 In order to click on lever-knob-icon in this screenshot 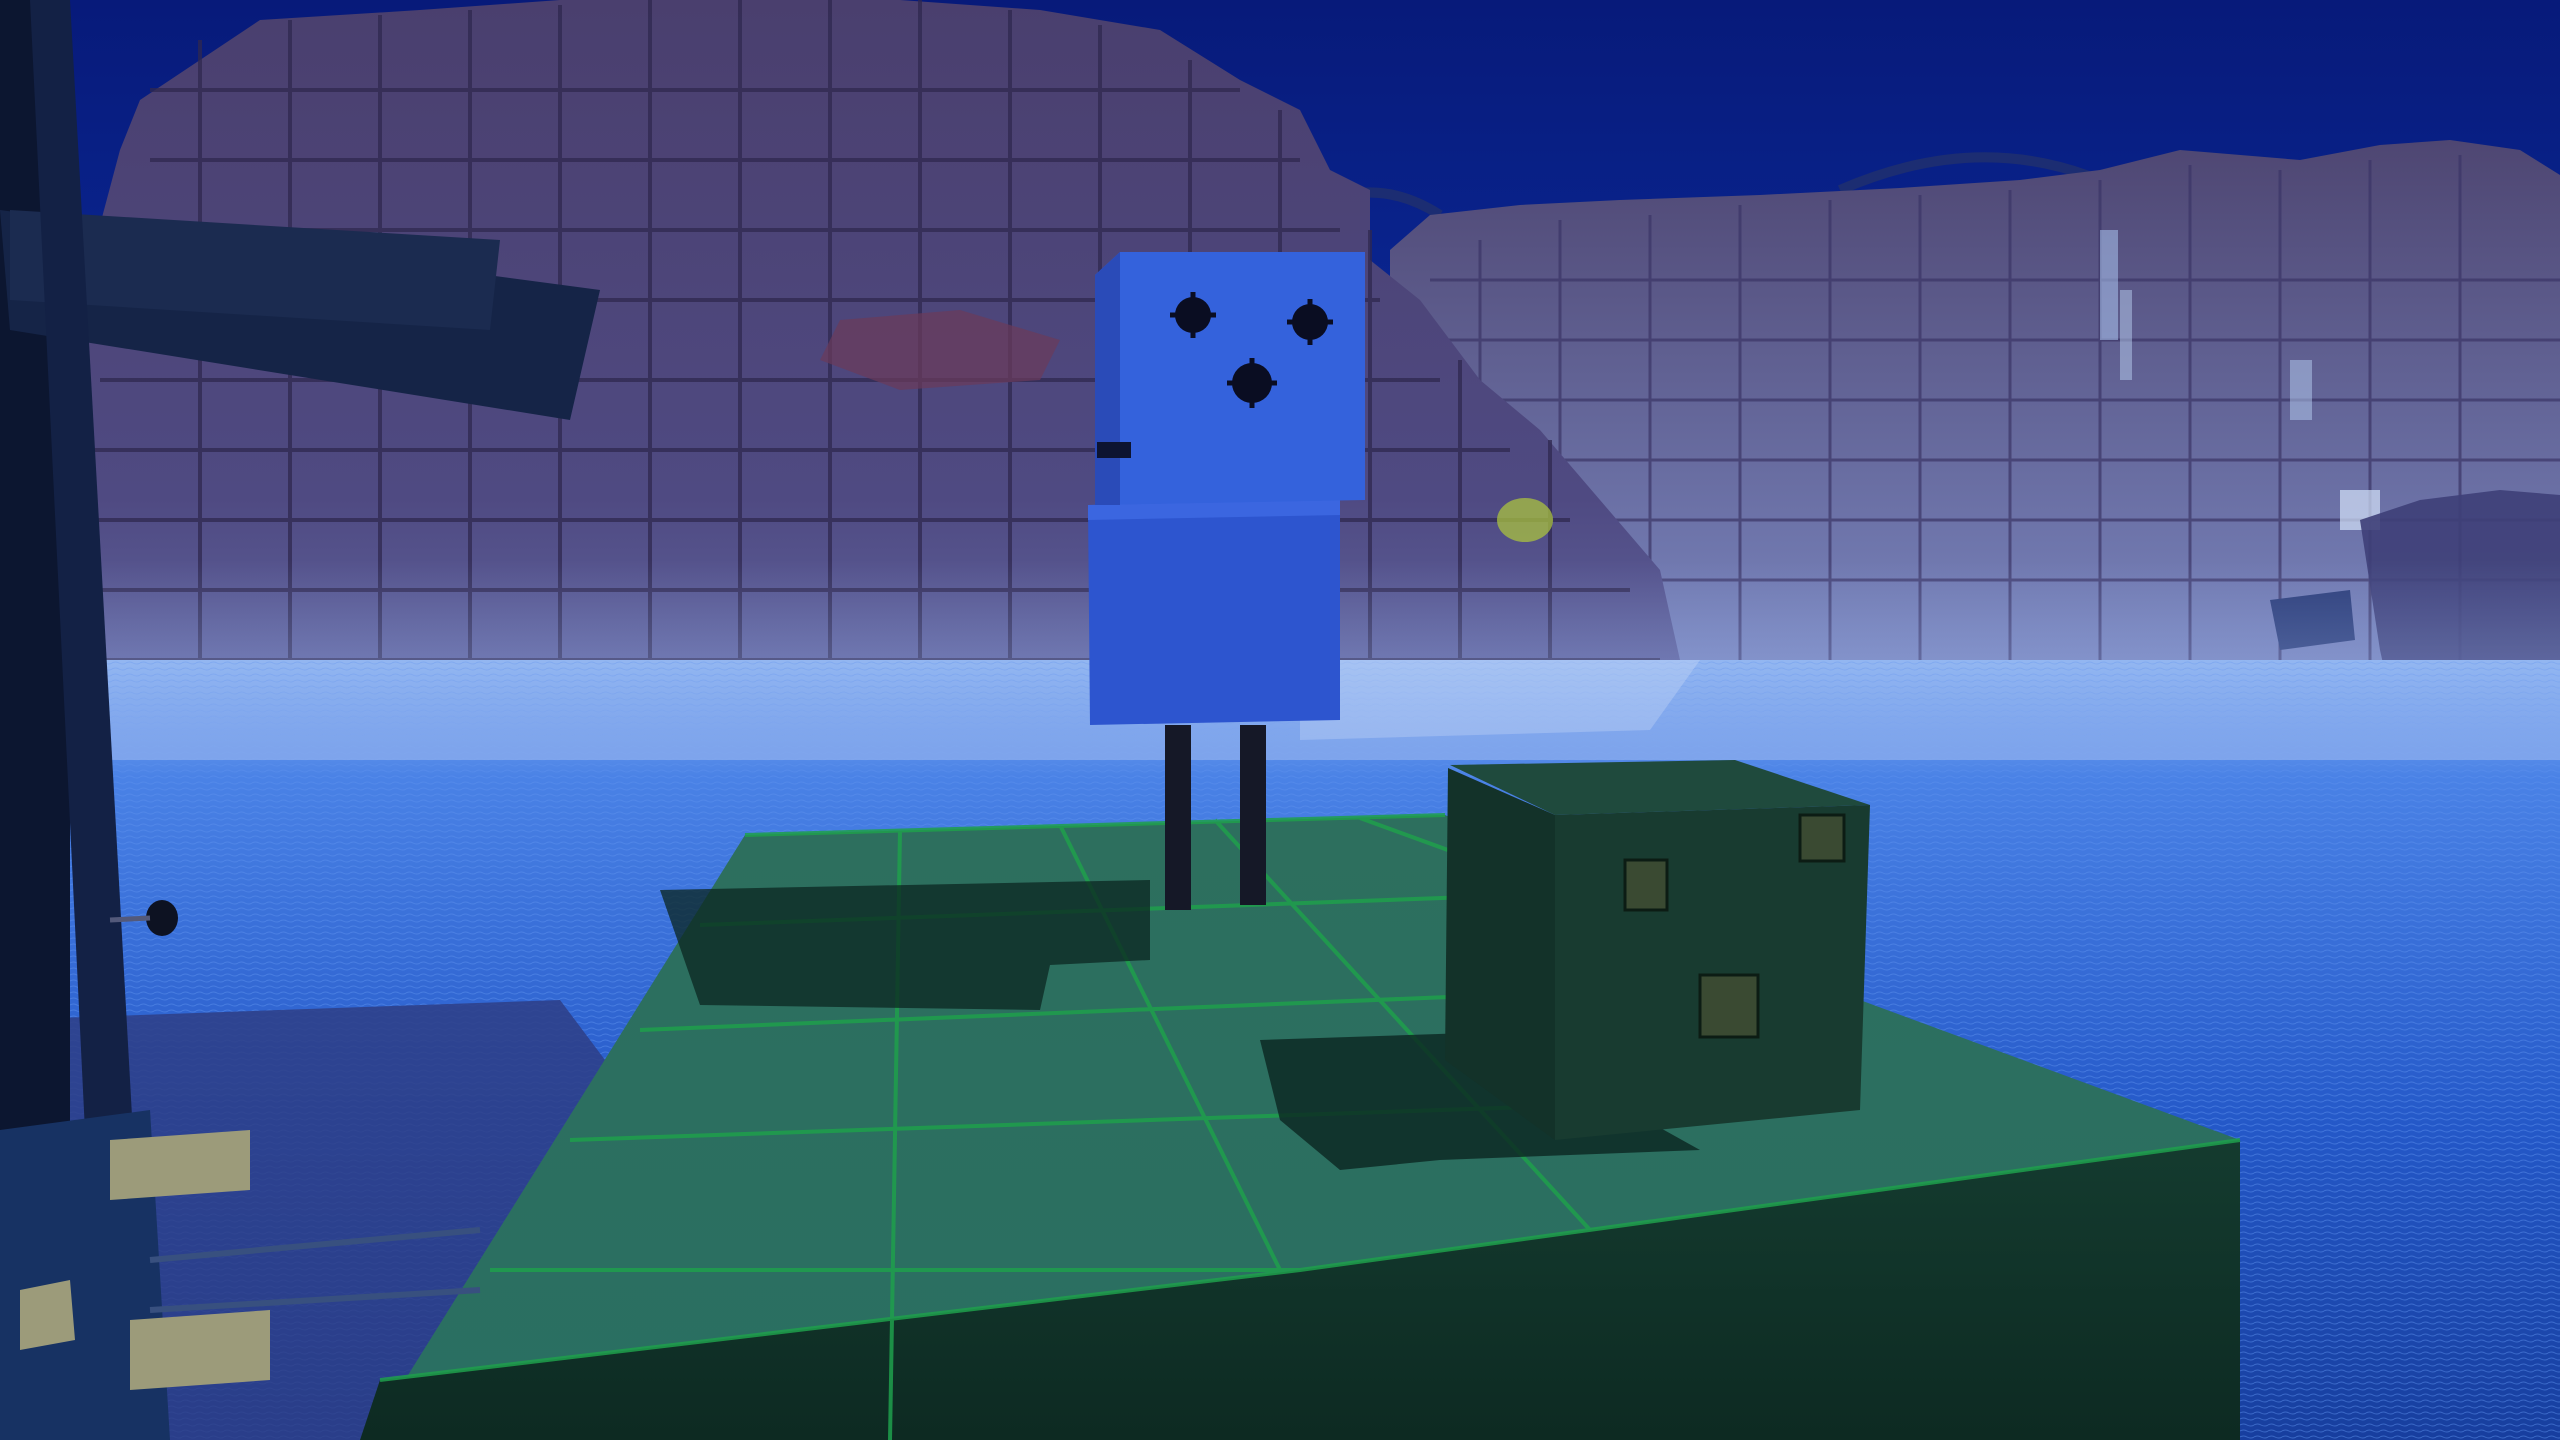, I will do `click(162, 918)`.